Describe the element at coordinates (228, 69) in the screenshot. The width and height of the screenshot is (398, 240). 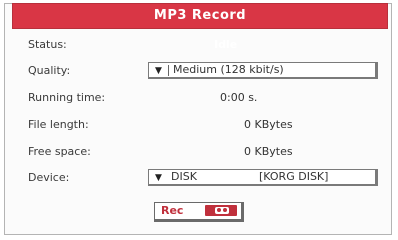
I see `quality-selected-value: Medium (128 kbit/s)` at that location.